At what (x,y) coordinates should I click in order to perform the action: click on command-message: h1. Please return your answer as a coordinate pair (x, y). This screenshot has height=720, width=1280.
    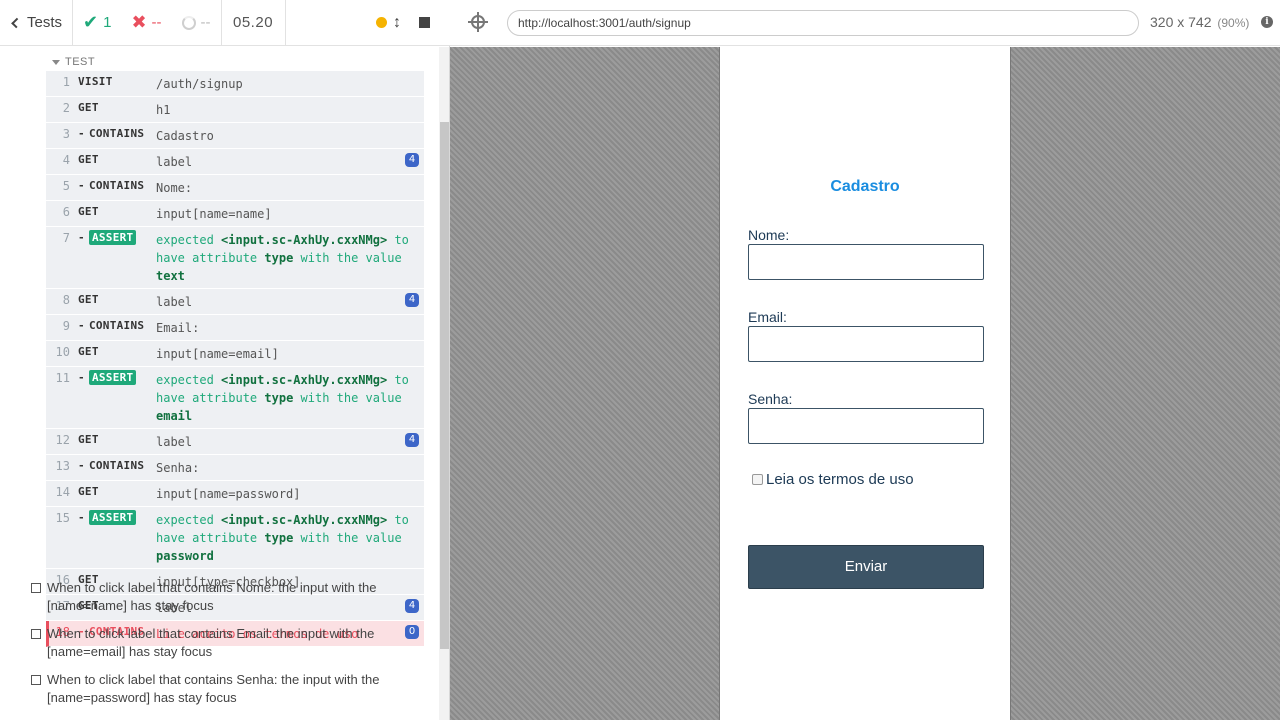
    Looking at the image, I should click on (163, 110).